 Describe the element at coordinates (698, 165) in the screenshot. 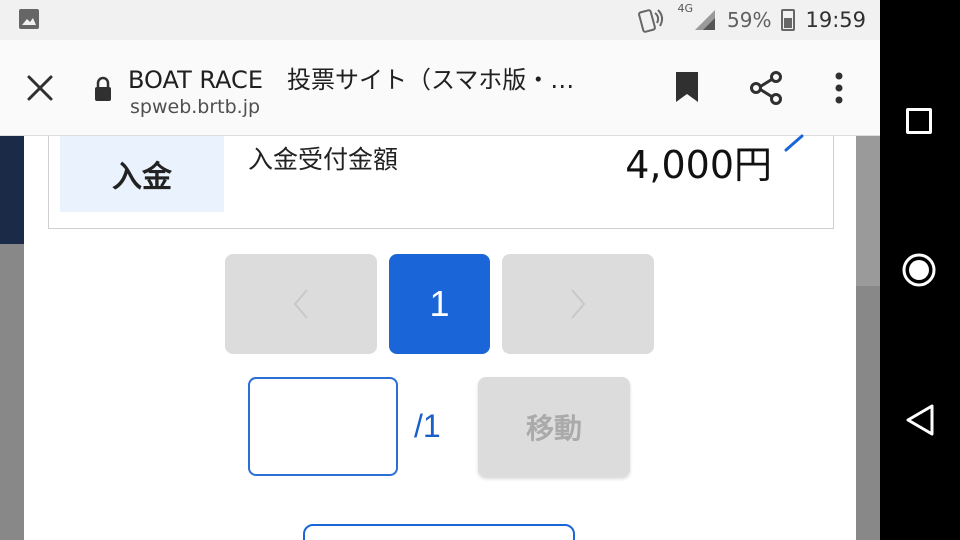

I see `deposit-amount: 4,000円` at that location.